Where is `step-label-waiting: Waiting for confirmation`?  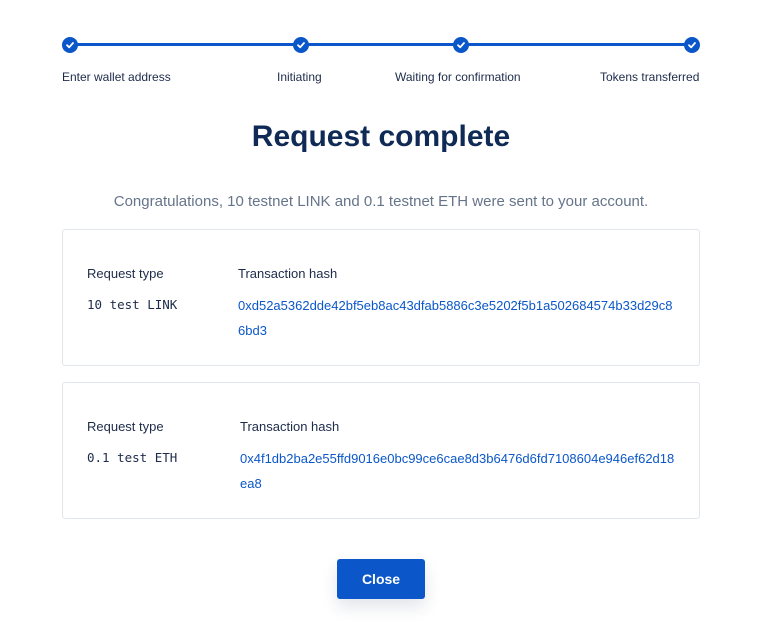
step-label-waiting: Waiting for confirmation is located at coordinates (458, 77).